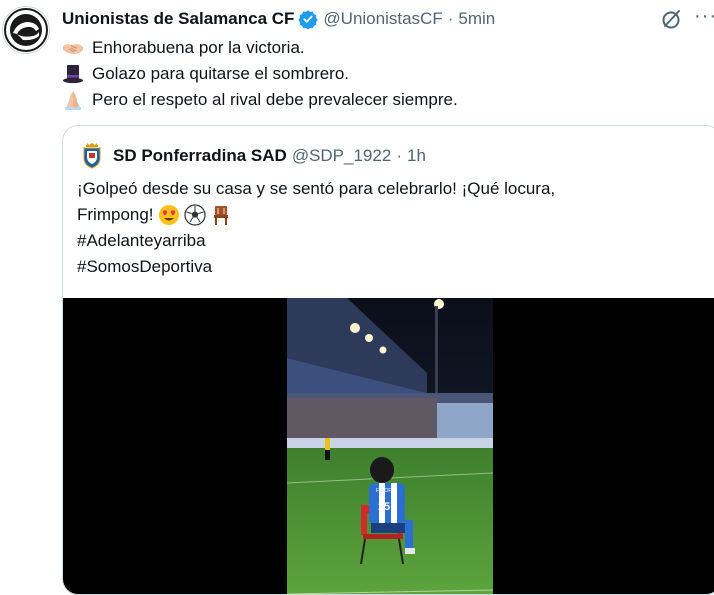 The width and height of the screenshot is (714, 595). What do you see at coordinates (704, 16) in the screenshot?
I see `more-options-icon: ···` at bounding box center [704, 16].